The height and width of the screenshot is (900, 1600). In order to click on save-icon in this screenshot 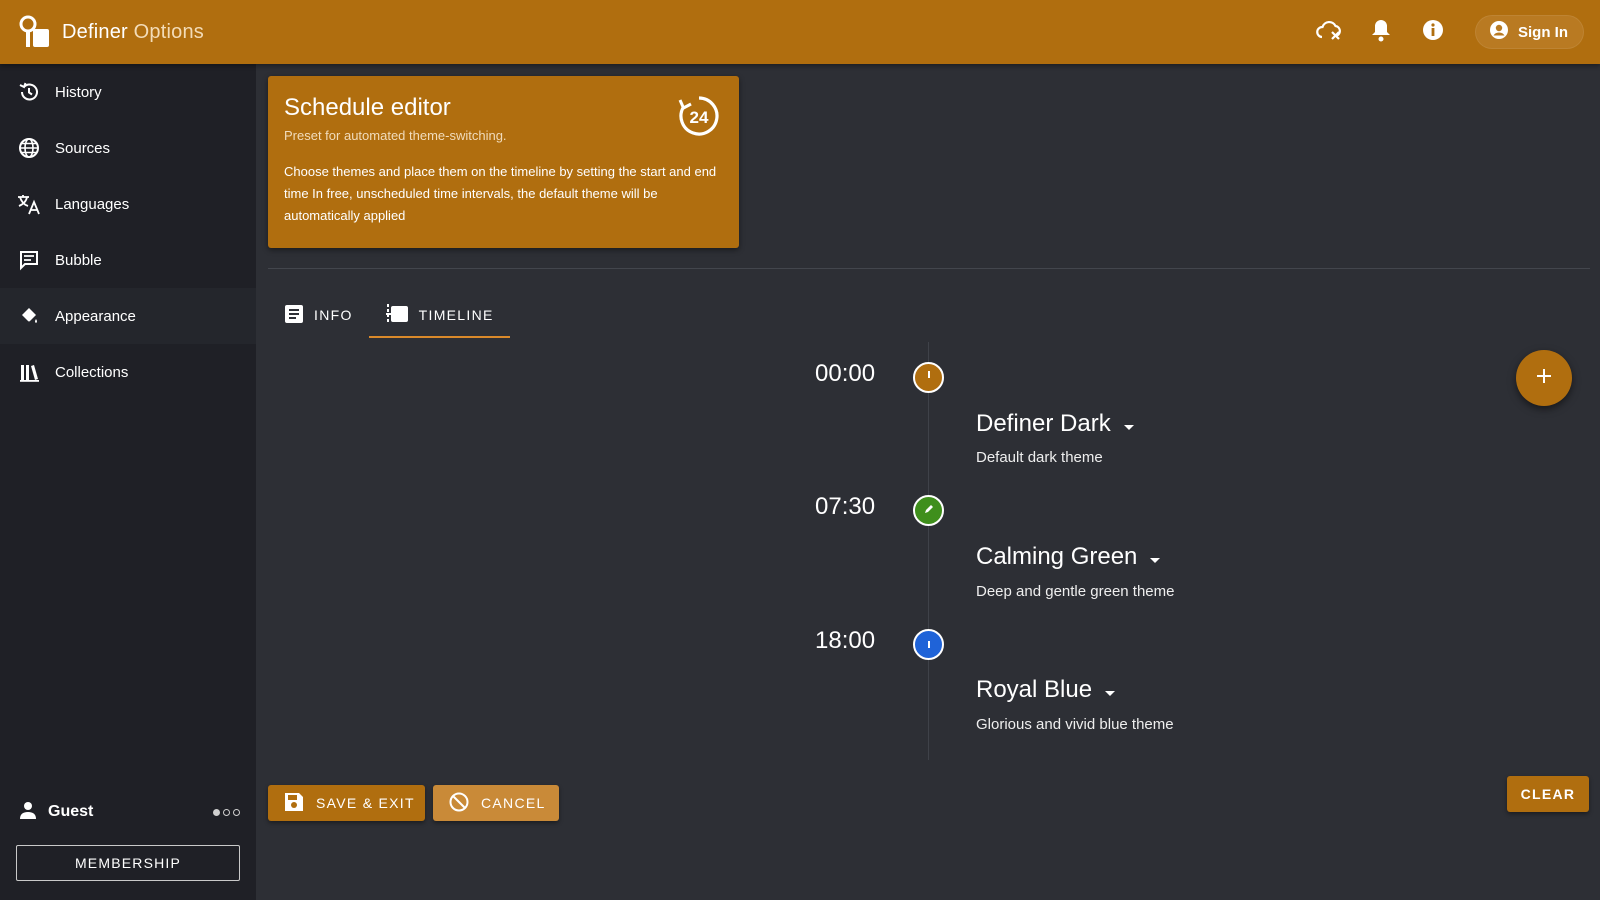, I will do `click(294, 803)`.